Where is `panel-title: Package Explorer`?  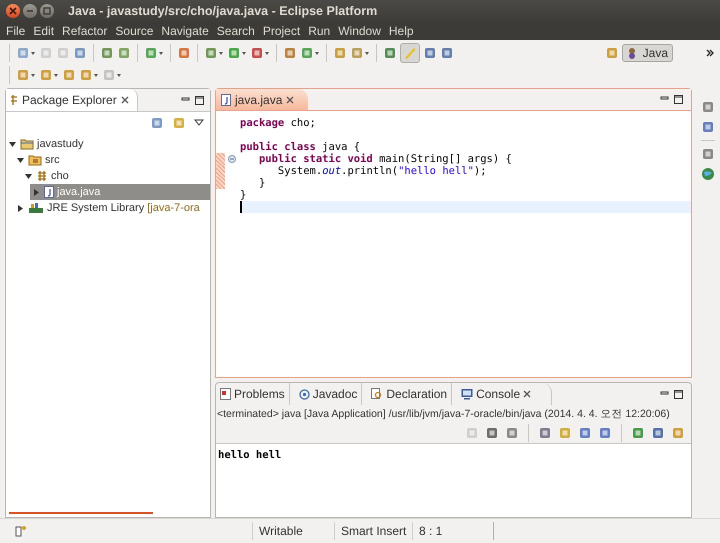
panel-title: Package Explorer is located at coordinates (69, 100).